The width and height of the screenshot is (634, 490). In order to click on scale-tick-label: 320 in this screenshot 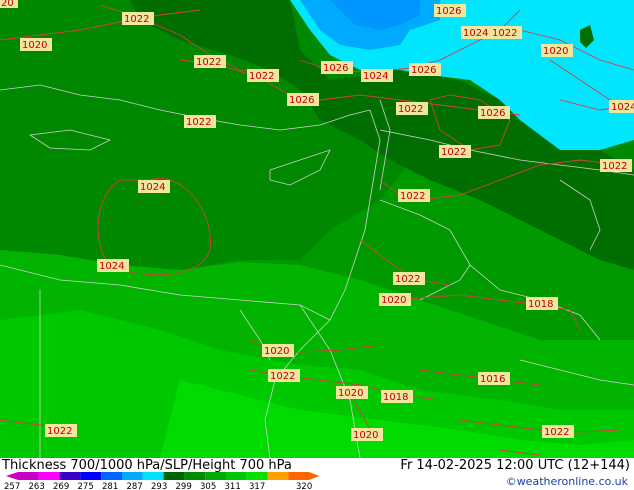, I will do `click(304, 486)`.